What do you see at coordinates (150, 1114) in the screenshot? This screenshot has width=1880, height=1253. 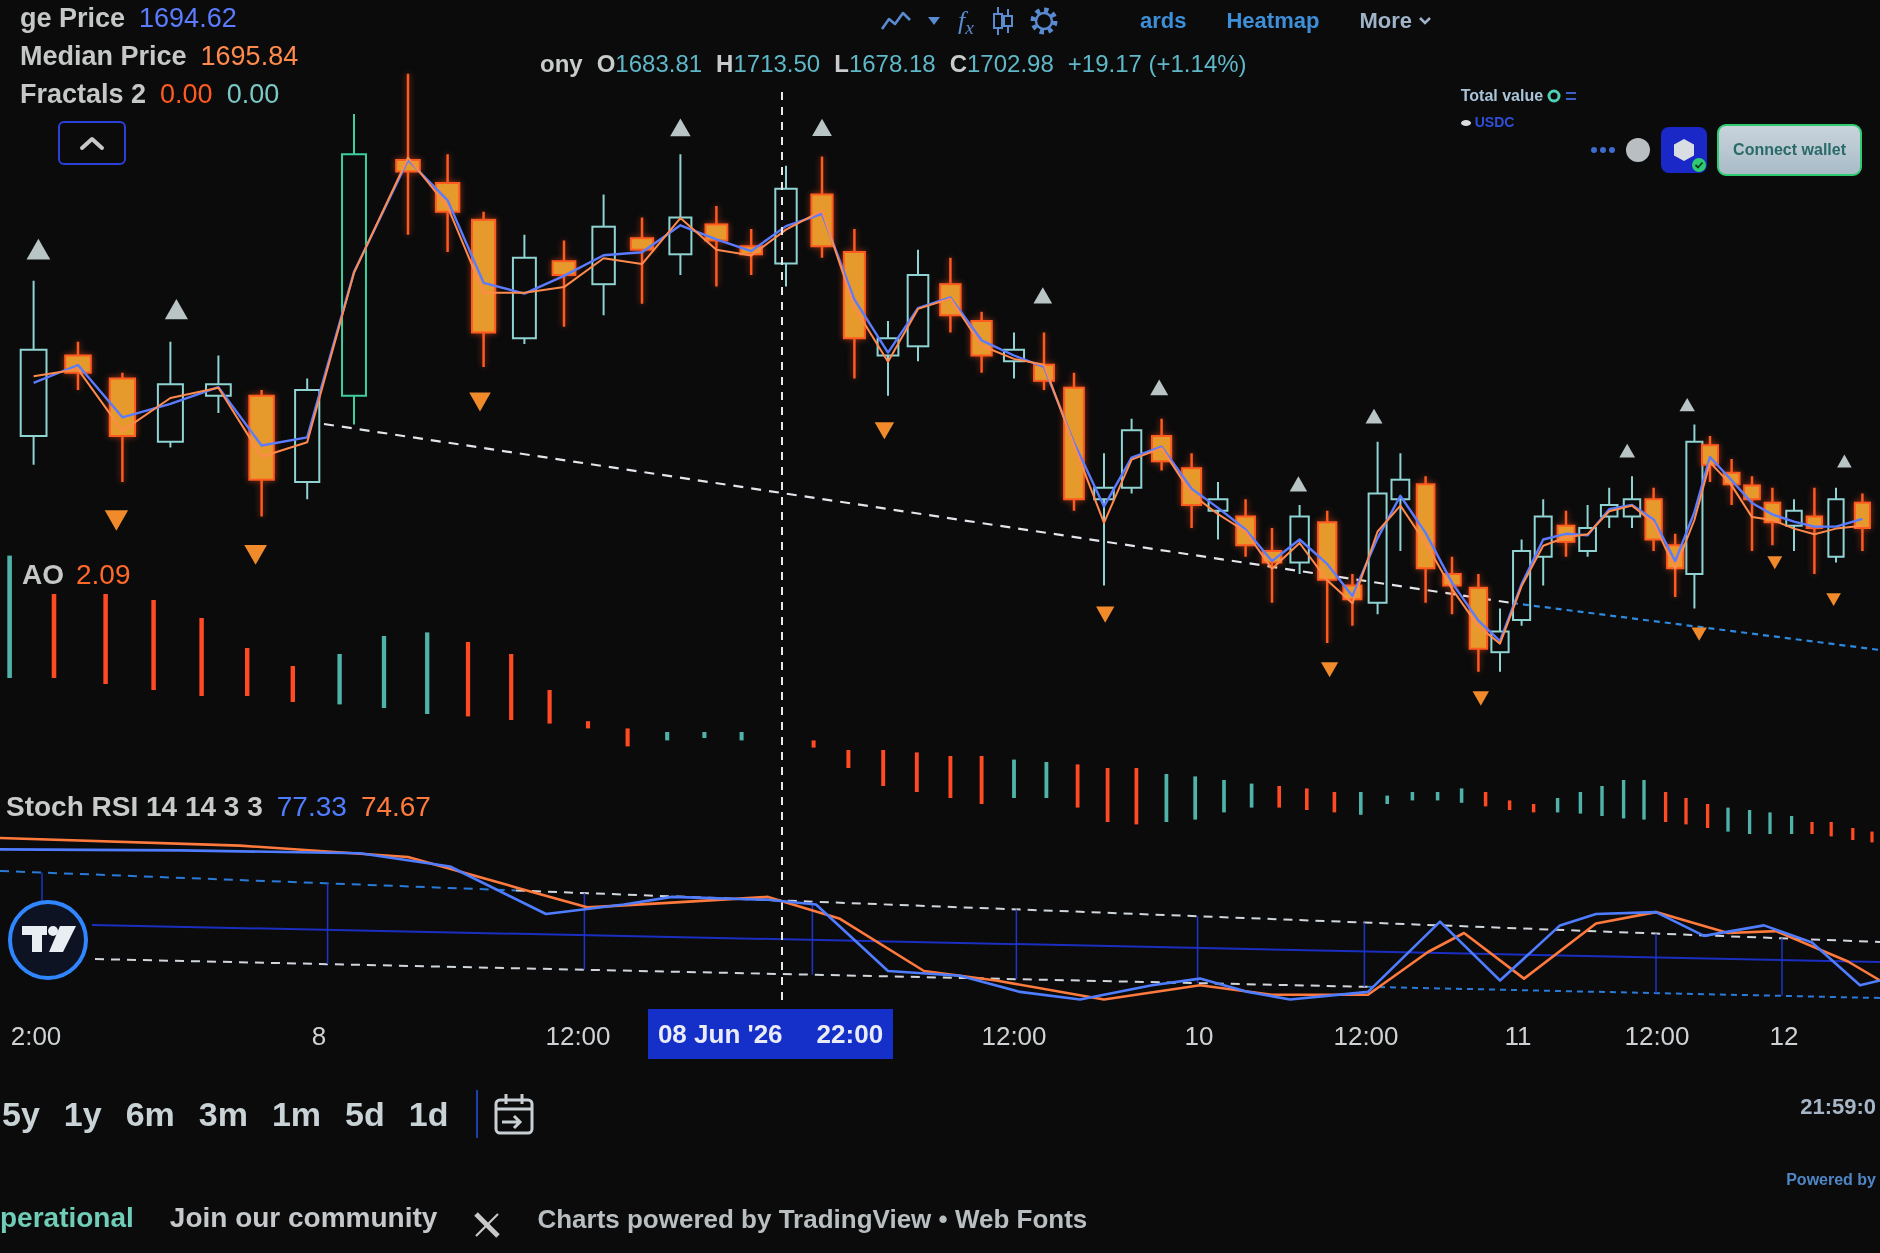 I see `range-button: 6m` at bounding box center [150, 1114].